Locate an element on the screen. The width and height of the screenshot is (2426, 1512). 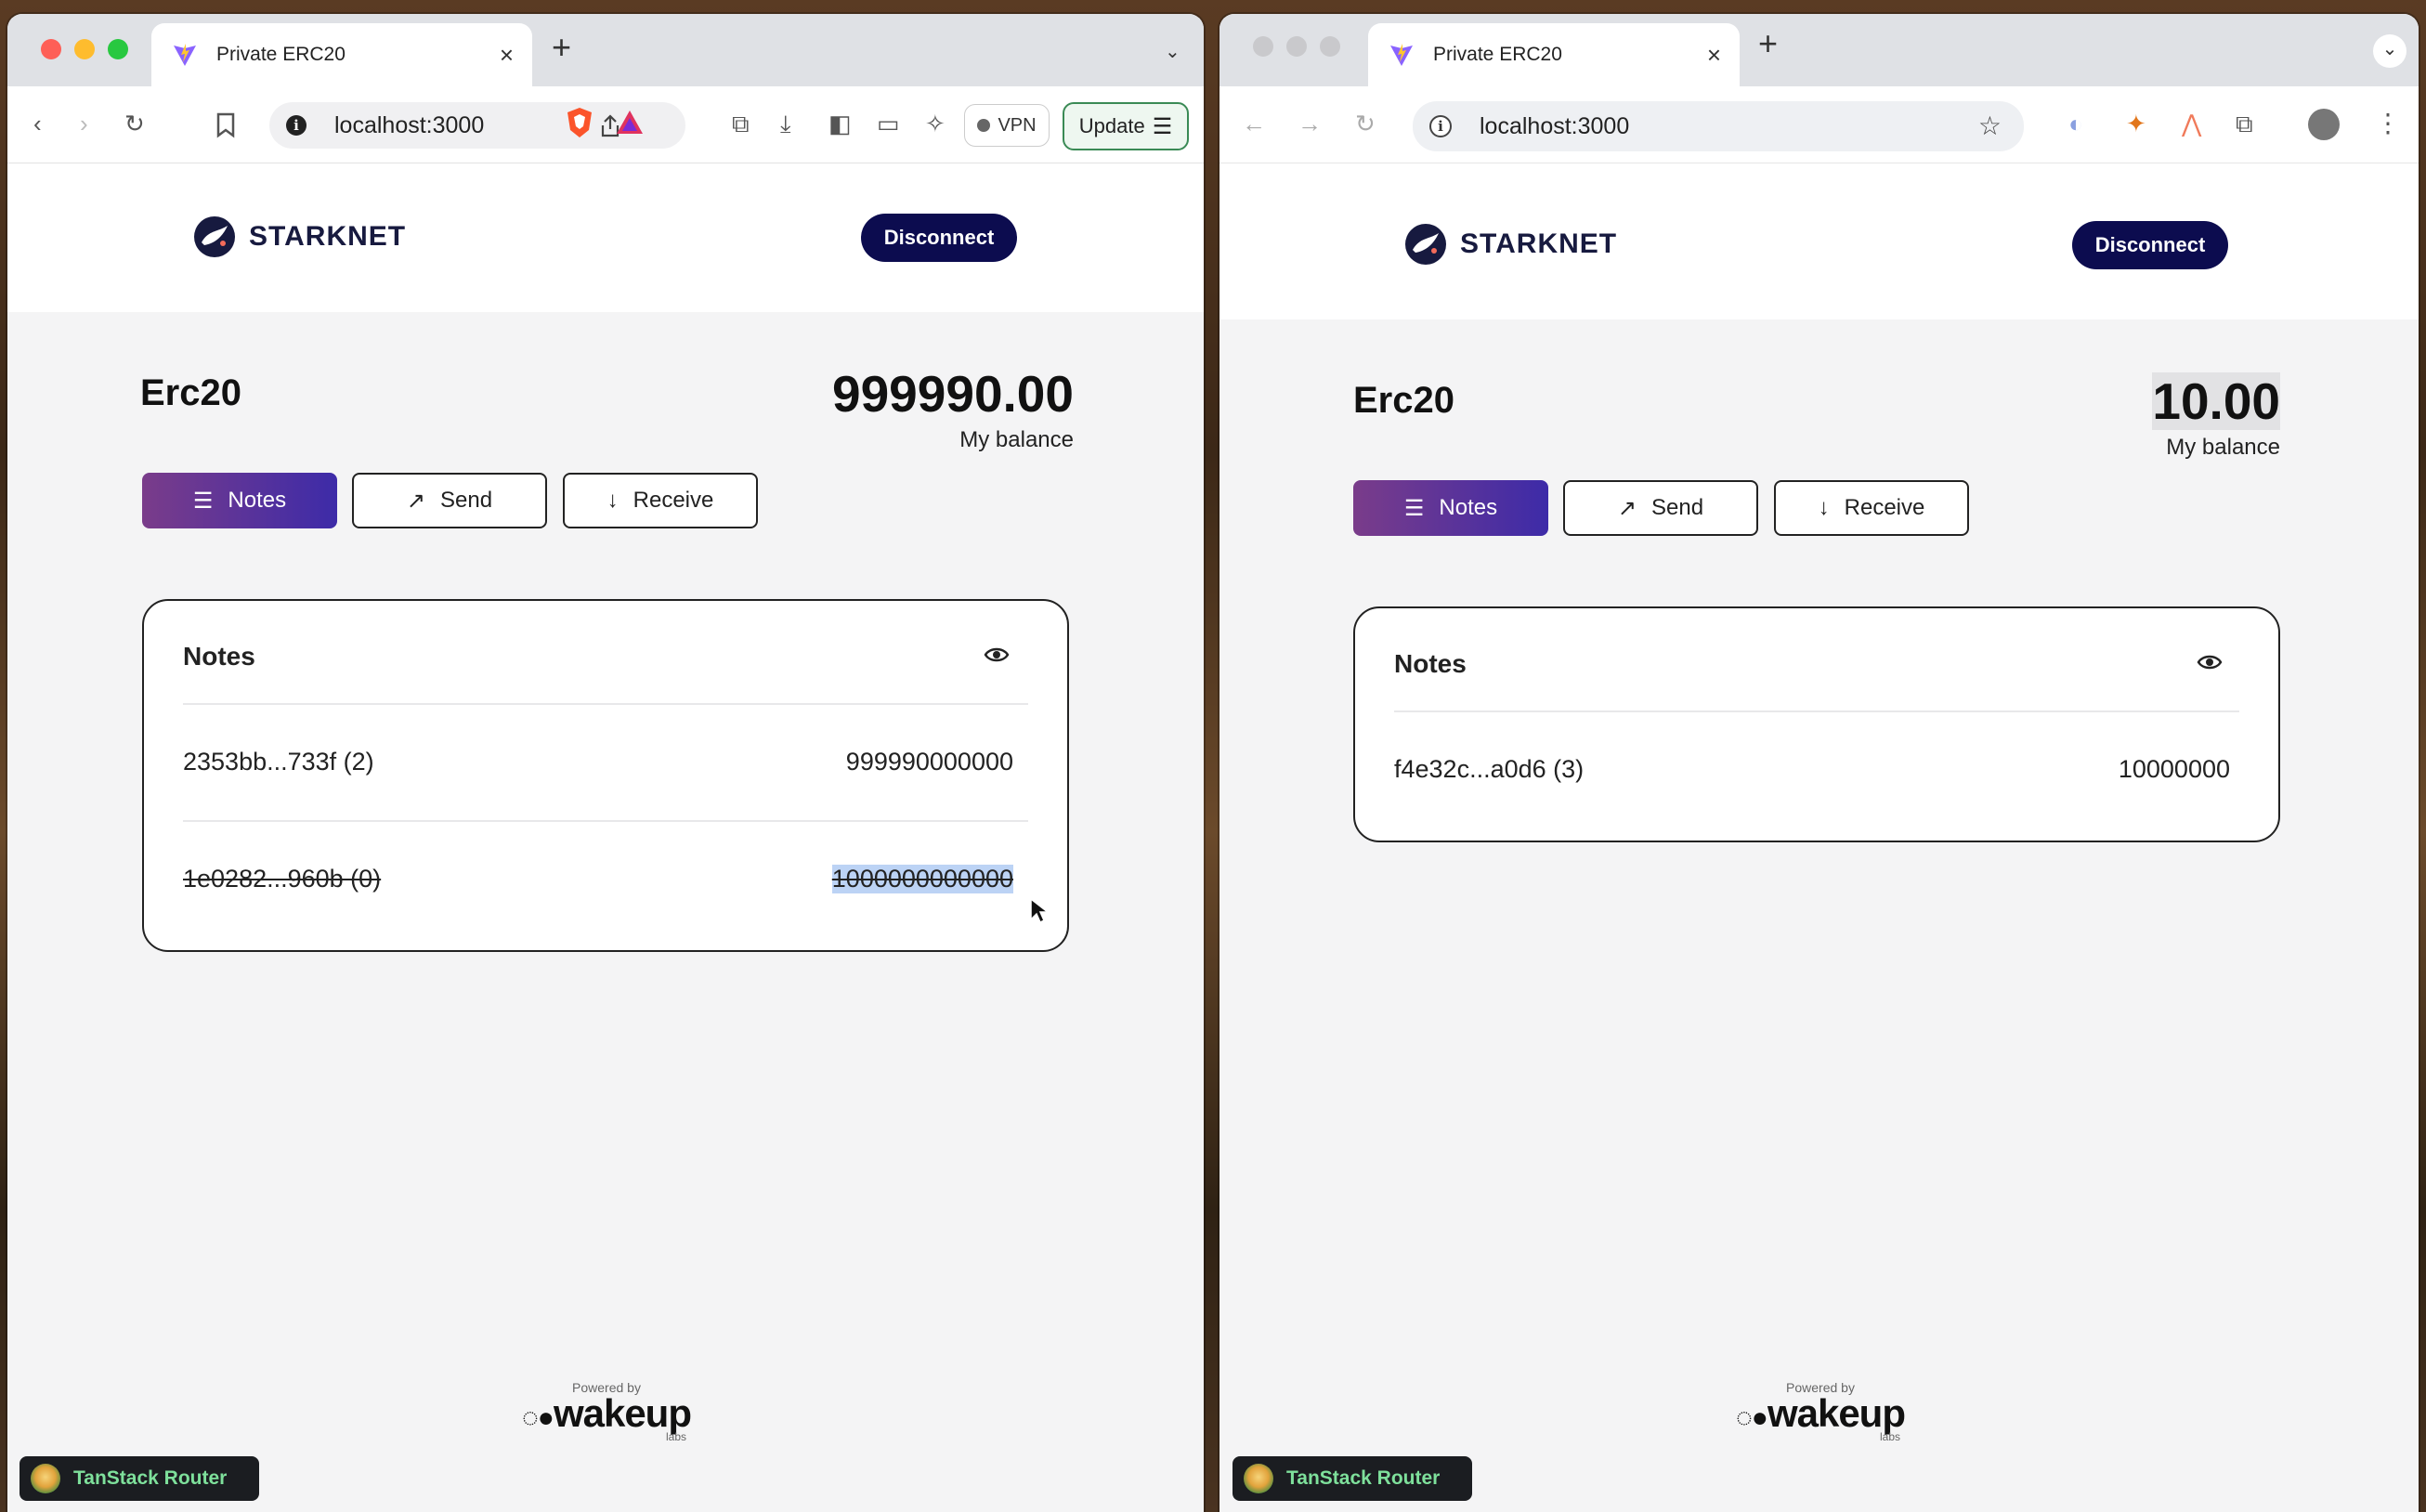
note-id: f4e32c...a0d6 (3) is located at coordinates (1490, 769).